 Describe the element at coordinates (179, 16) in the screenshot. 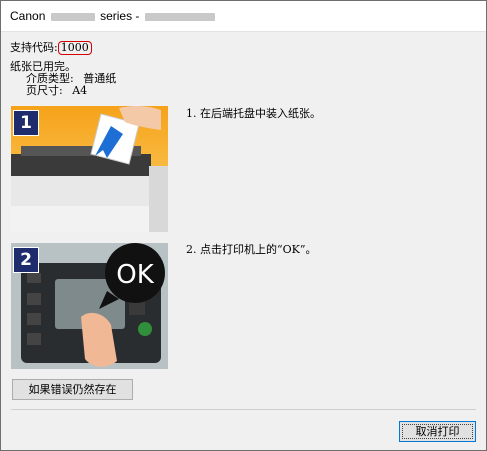

I see `redacted-address` at that location.